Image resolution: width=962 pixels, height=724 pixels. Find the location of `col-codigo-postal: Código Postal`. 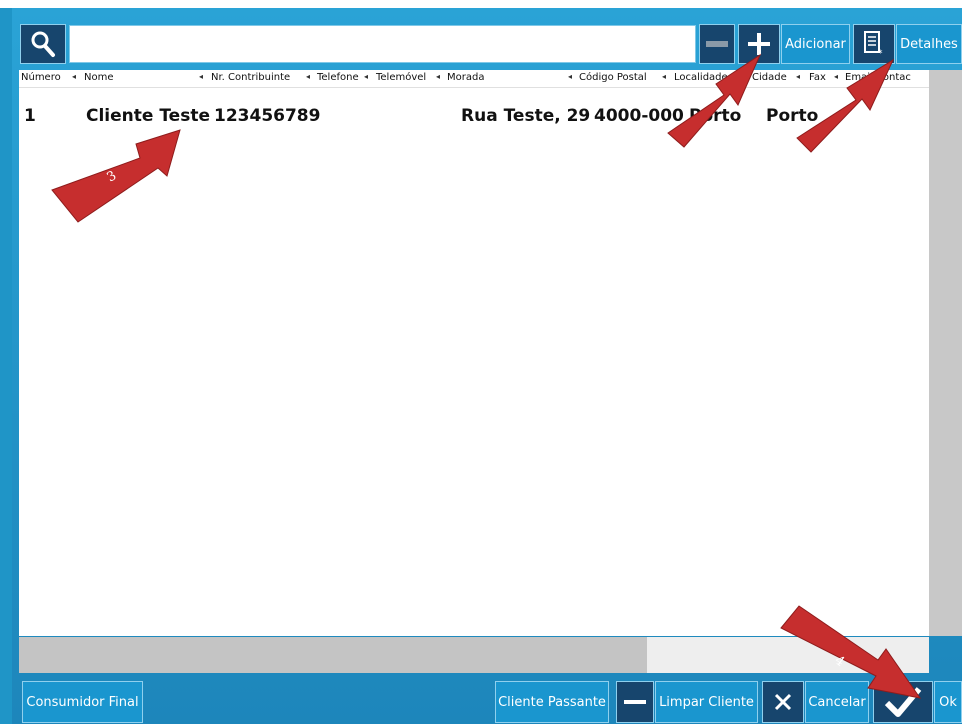

col-codigo-postal: Código Postal is located at coordinates (613, 77).